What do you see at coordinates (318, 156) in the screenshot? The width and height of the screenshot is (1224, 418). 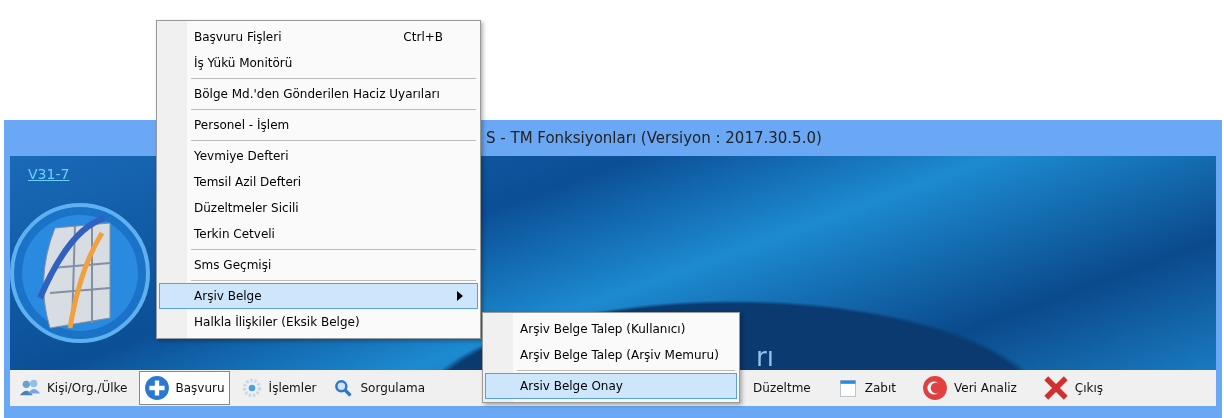 I see `menu-item: Yevmiye Defteri` at bounding box center [318, 156].